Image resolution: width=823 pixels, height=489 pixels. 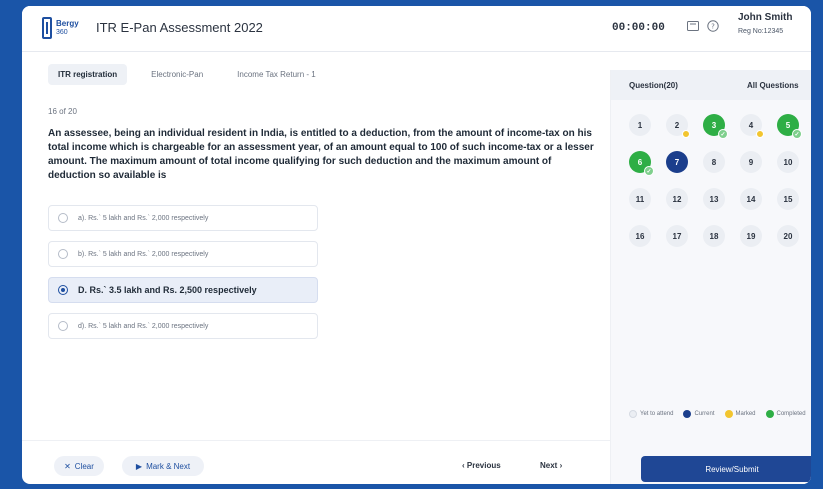 What do you see at coordinates (714, 236) in the screenshot?
I see `question-cell-18: 18` at bounding box center [714, 236].